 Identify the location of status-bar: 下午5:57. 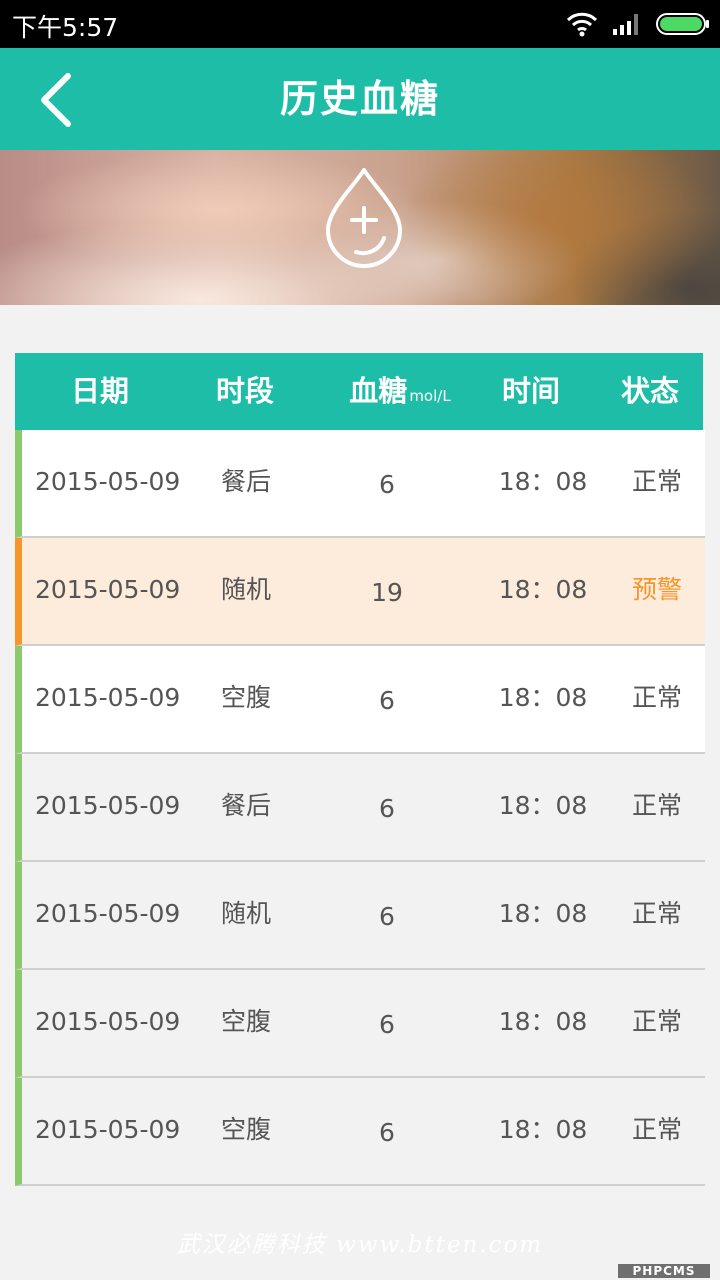
(360, 24).